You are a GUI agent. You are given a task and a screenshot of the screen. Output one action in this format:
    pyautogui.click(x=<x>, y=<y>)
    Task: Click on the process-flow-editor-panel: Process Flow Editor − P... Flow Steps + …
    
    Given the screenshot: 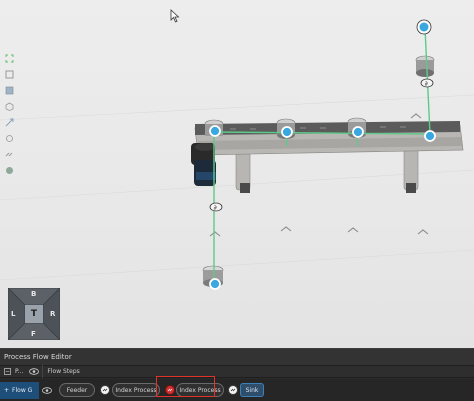 What is the action you would take?
    pyautogui.click(x=237, y=374)
    